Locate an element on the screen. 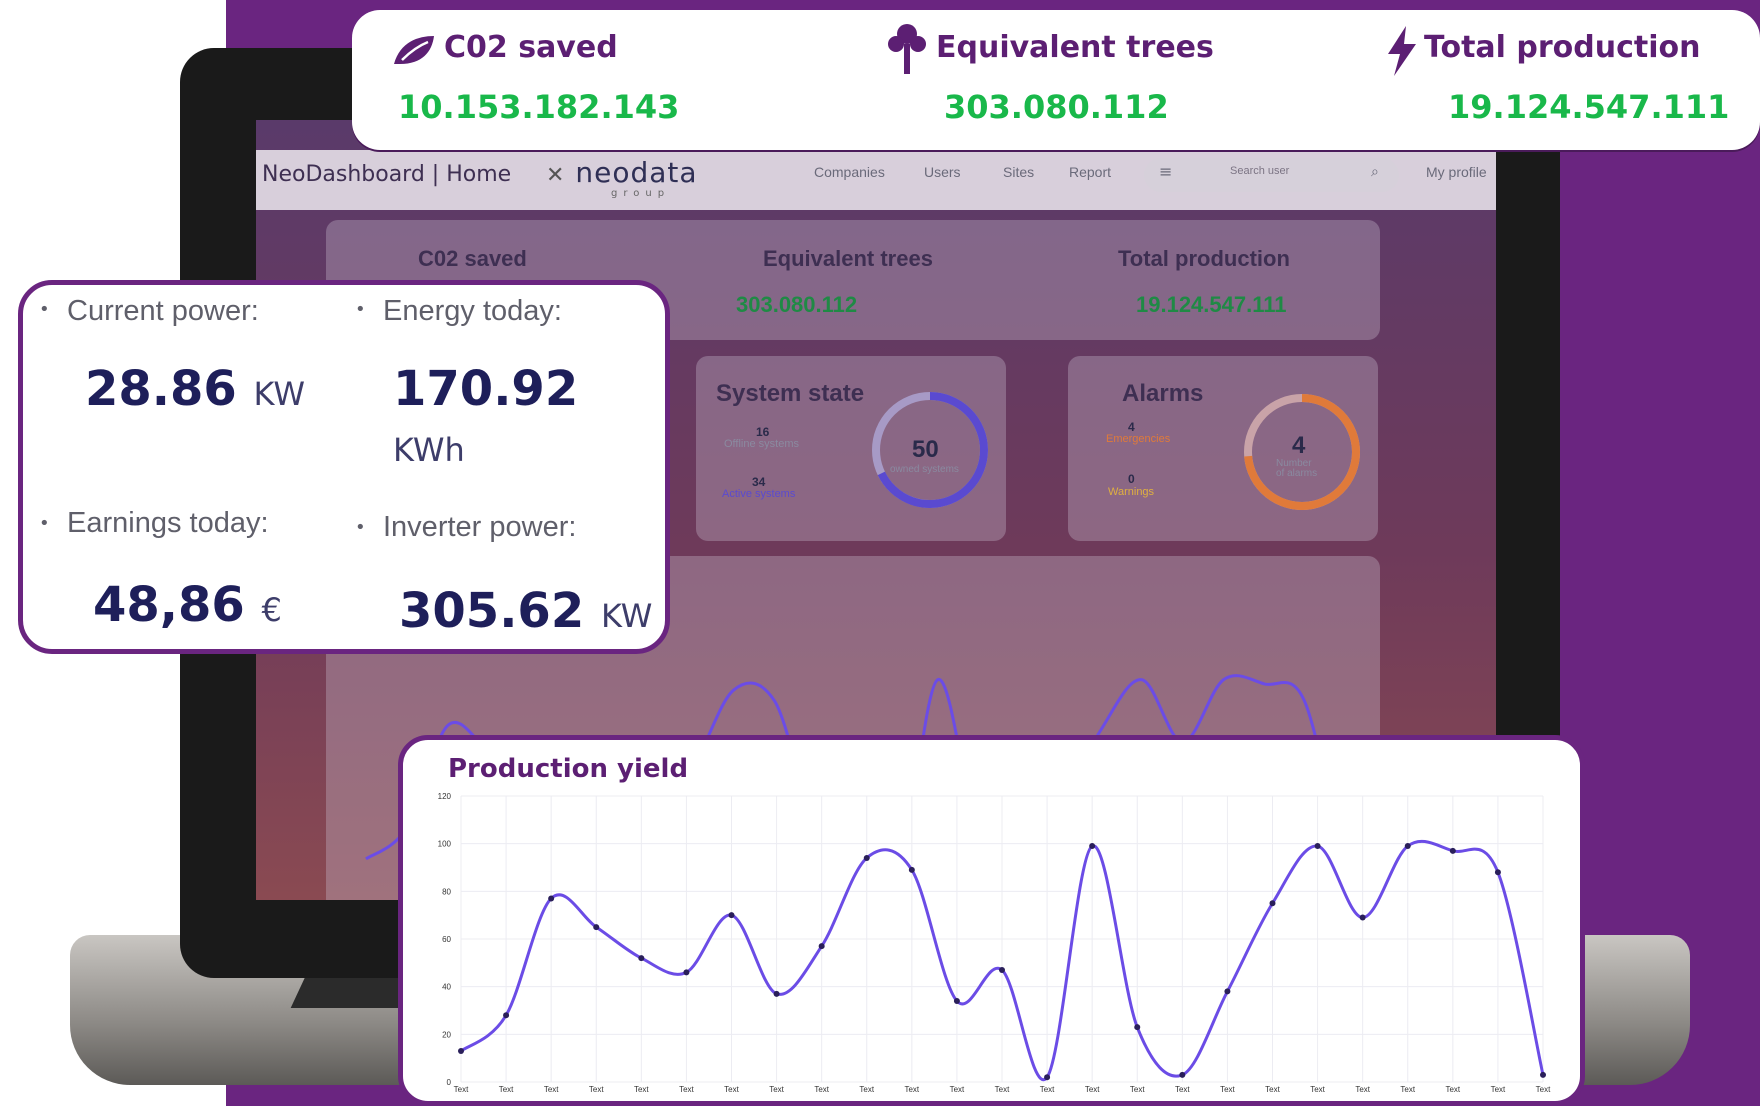  alarms-total-label-2: of alarms is located at coordinates (1297, 473).